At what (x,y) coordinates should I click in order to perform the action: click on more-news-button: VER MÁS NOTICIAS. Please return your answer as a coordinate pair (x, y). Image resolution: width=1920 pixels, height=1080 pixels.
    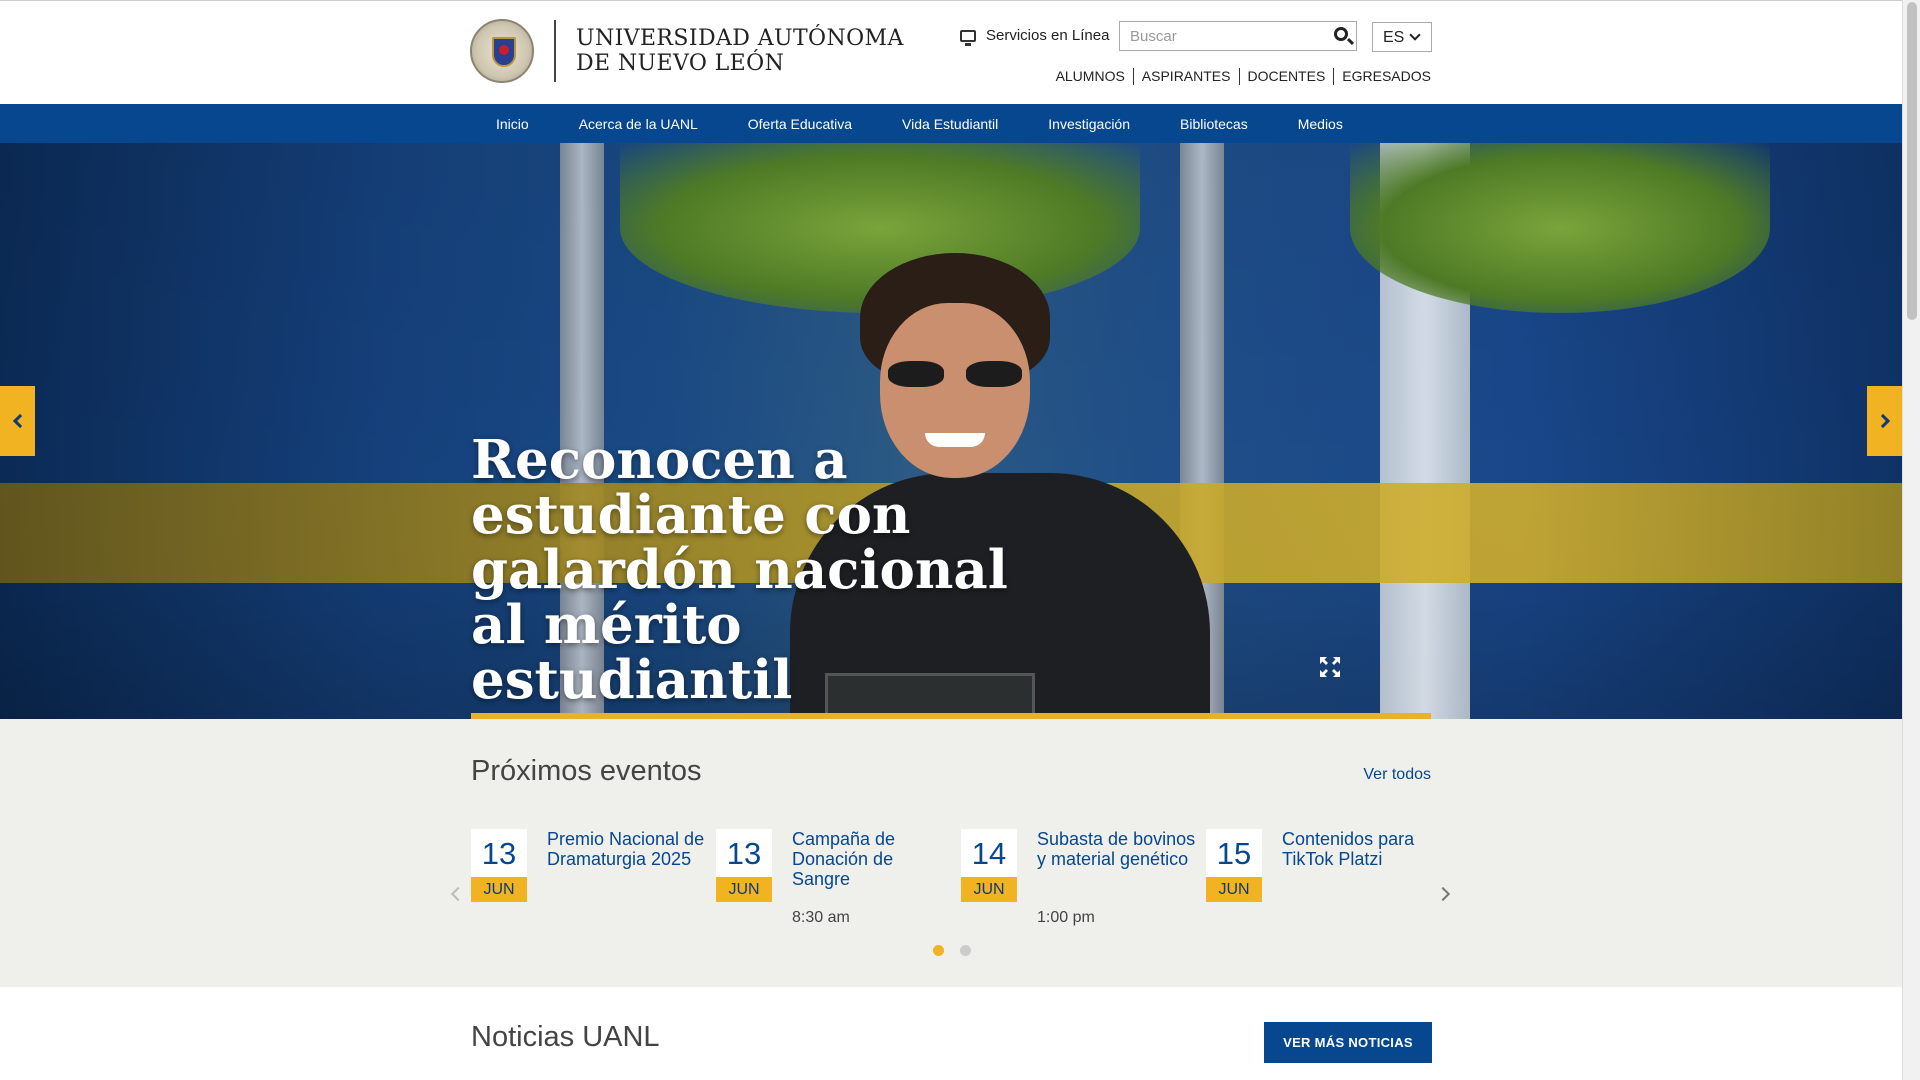
    Looking at the image, I should click on (1348, 1042).